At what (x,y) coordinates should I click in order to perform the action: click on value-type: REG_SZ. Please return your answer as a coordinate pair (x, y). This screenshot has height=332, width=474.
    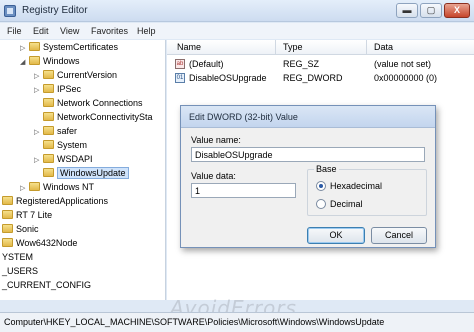
    Looking at the image, I should click on (301, 64).